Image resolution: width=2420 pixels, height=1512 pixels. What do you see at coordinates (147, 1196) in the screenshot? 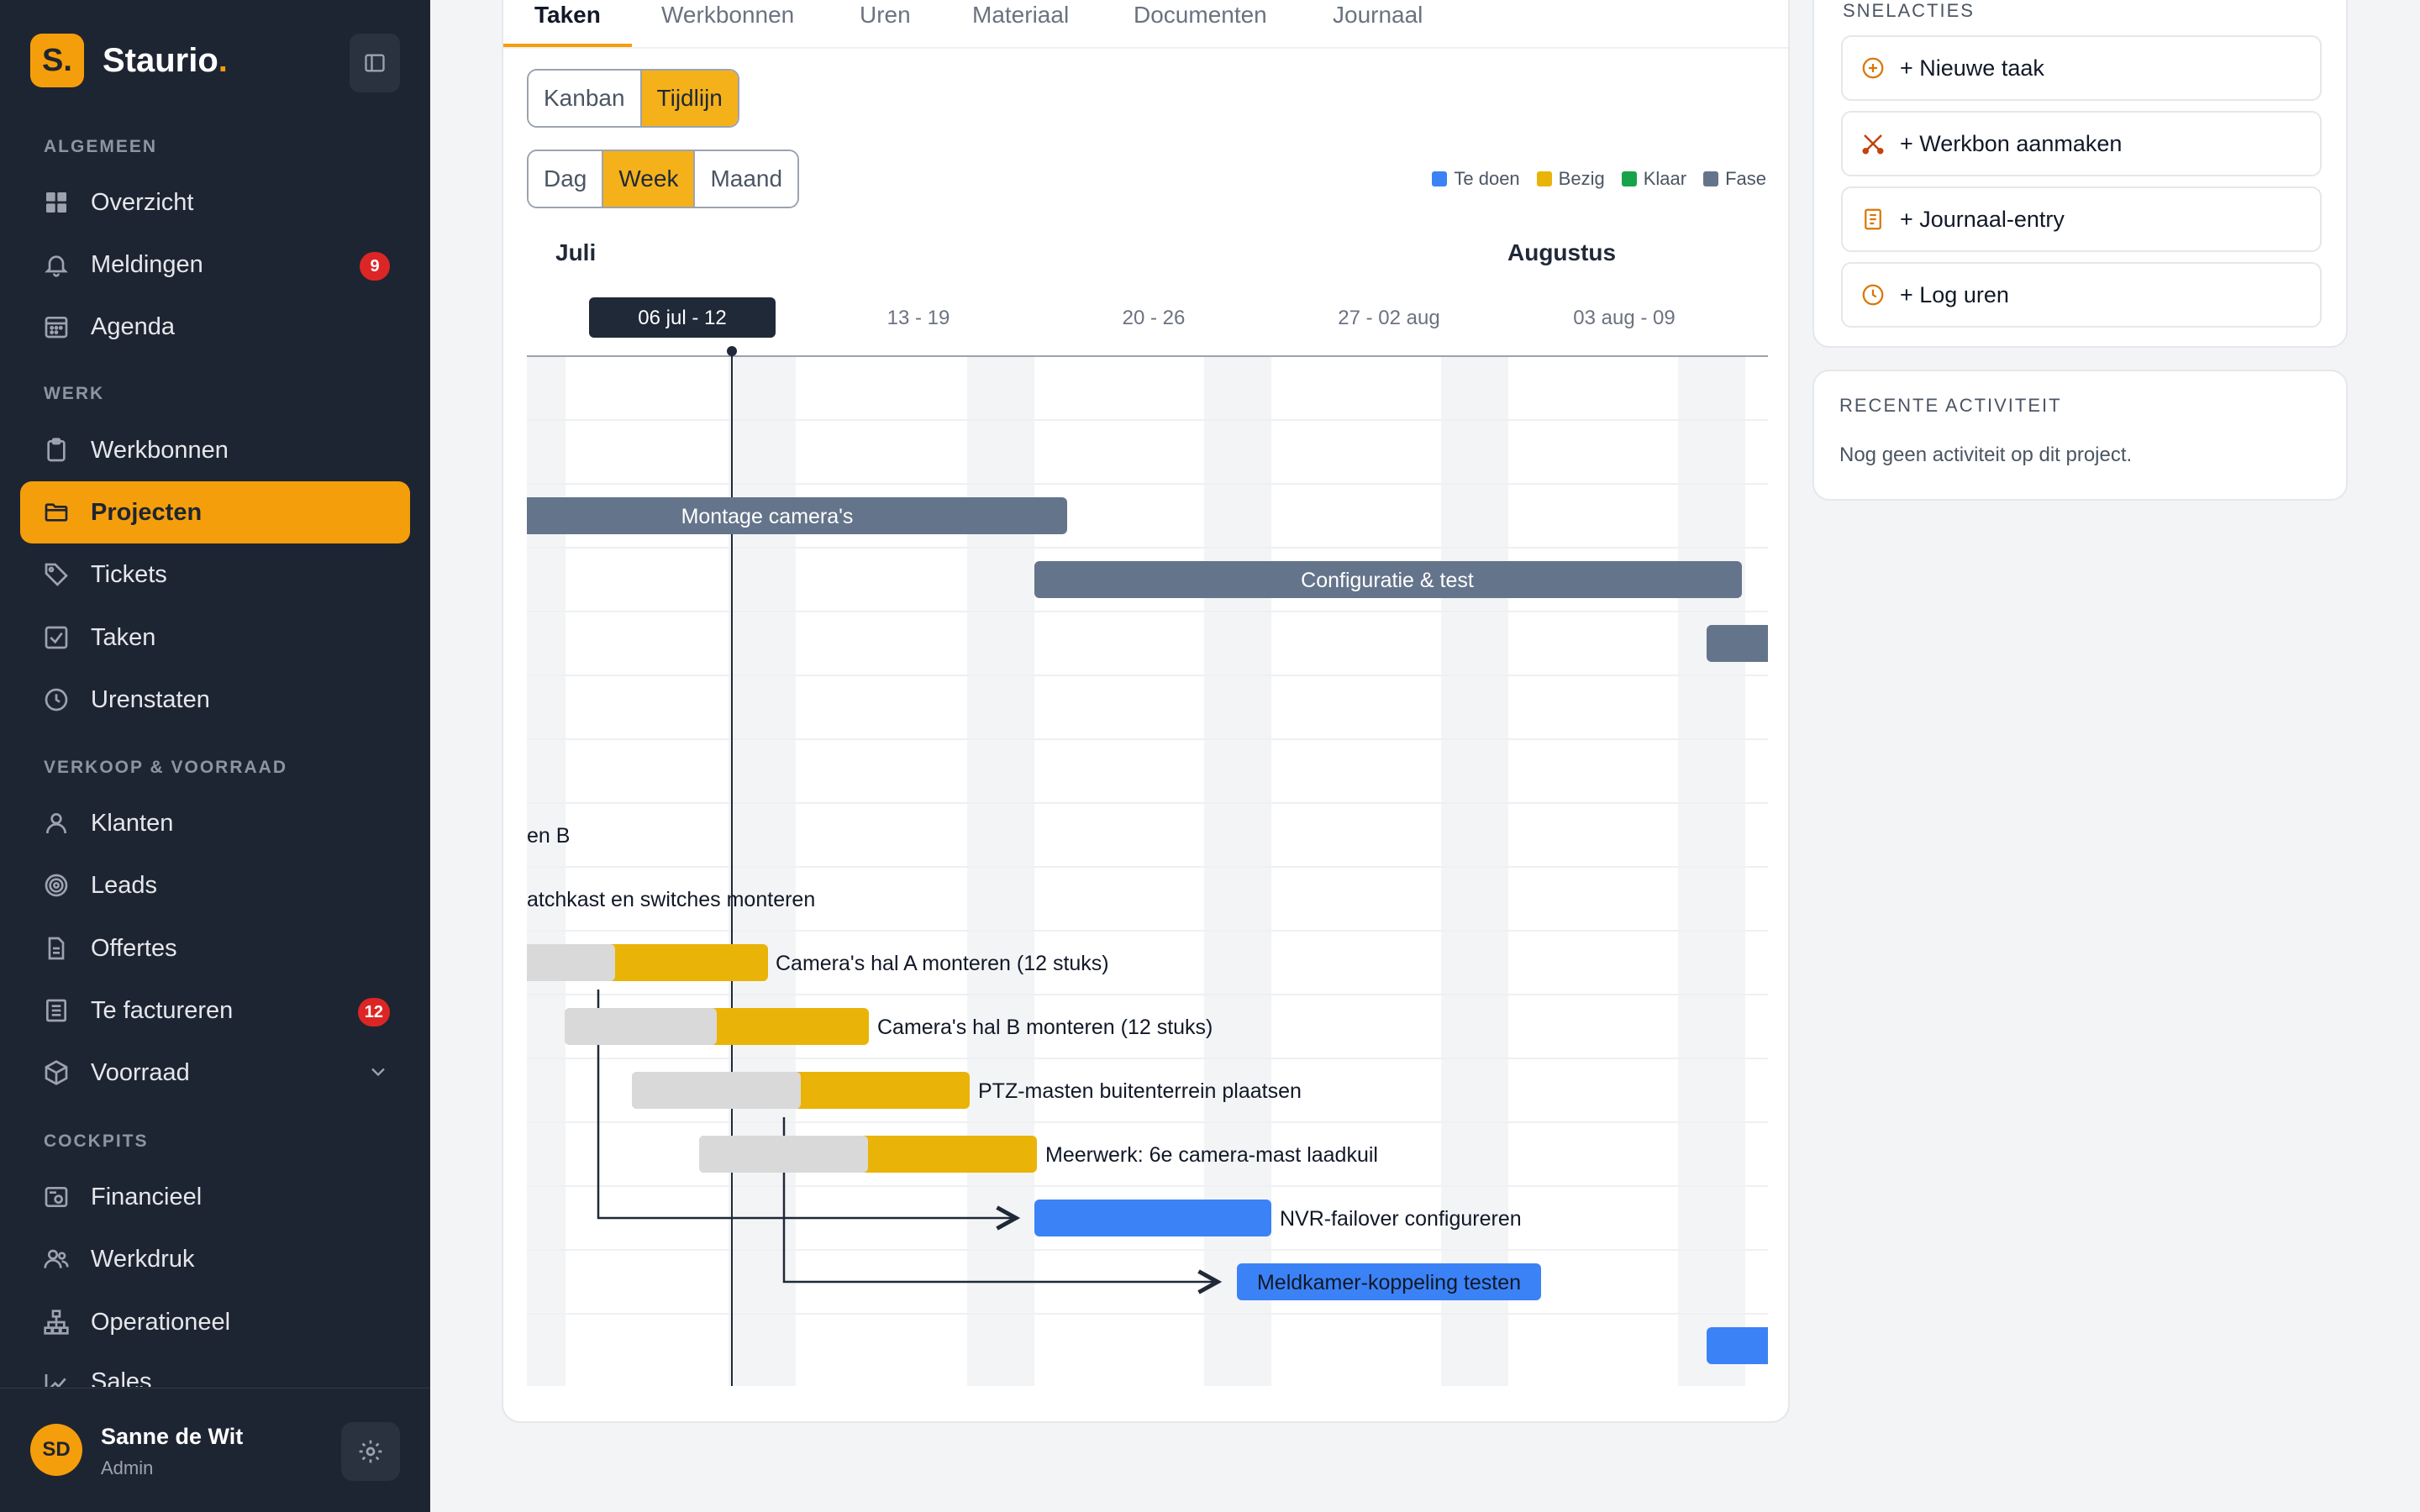
I see `sidebar-item-label: Financieel` at bounding box center [147, 1196].